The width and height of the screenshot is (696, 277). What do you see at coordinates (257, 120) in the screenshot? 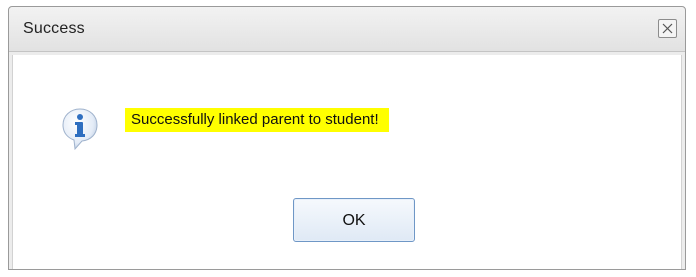
I see `dialog-message: Successfully linked parent to student!` at bounding box center [257, 120].